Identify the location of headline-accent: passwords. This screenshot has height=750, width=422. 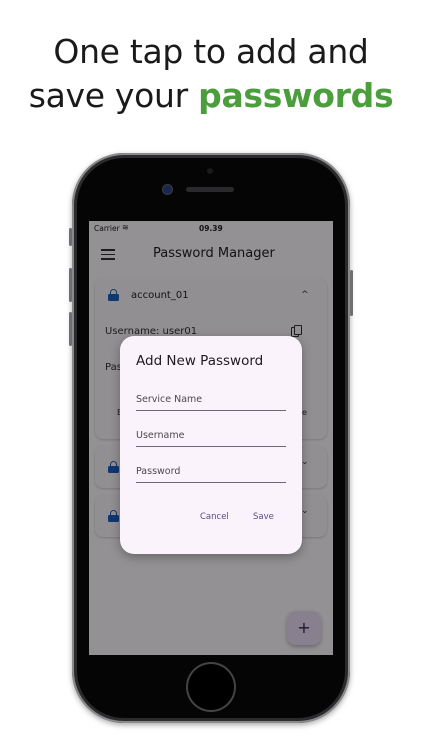
(296, 95).